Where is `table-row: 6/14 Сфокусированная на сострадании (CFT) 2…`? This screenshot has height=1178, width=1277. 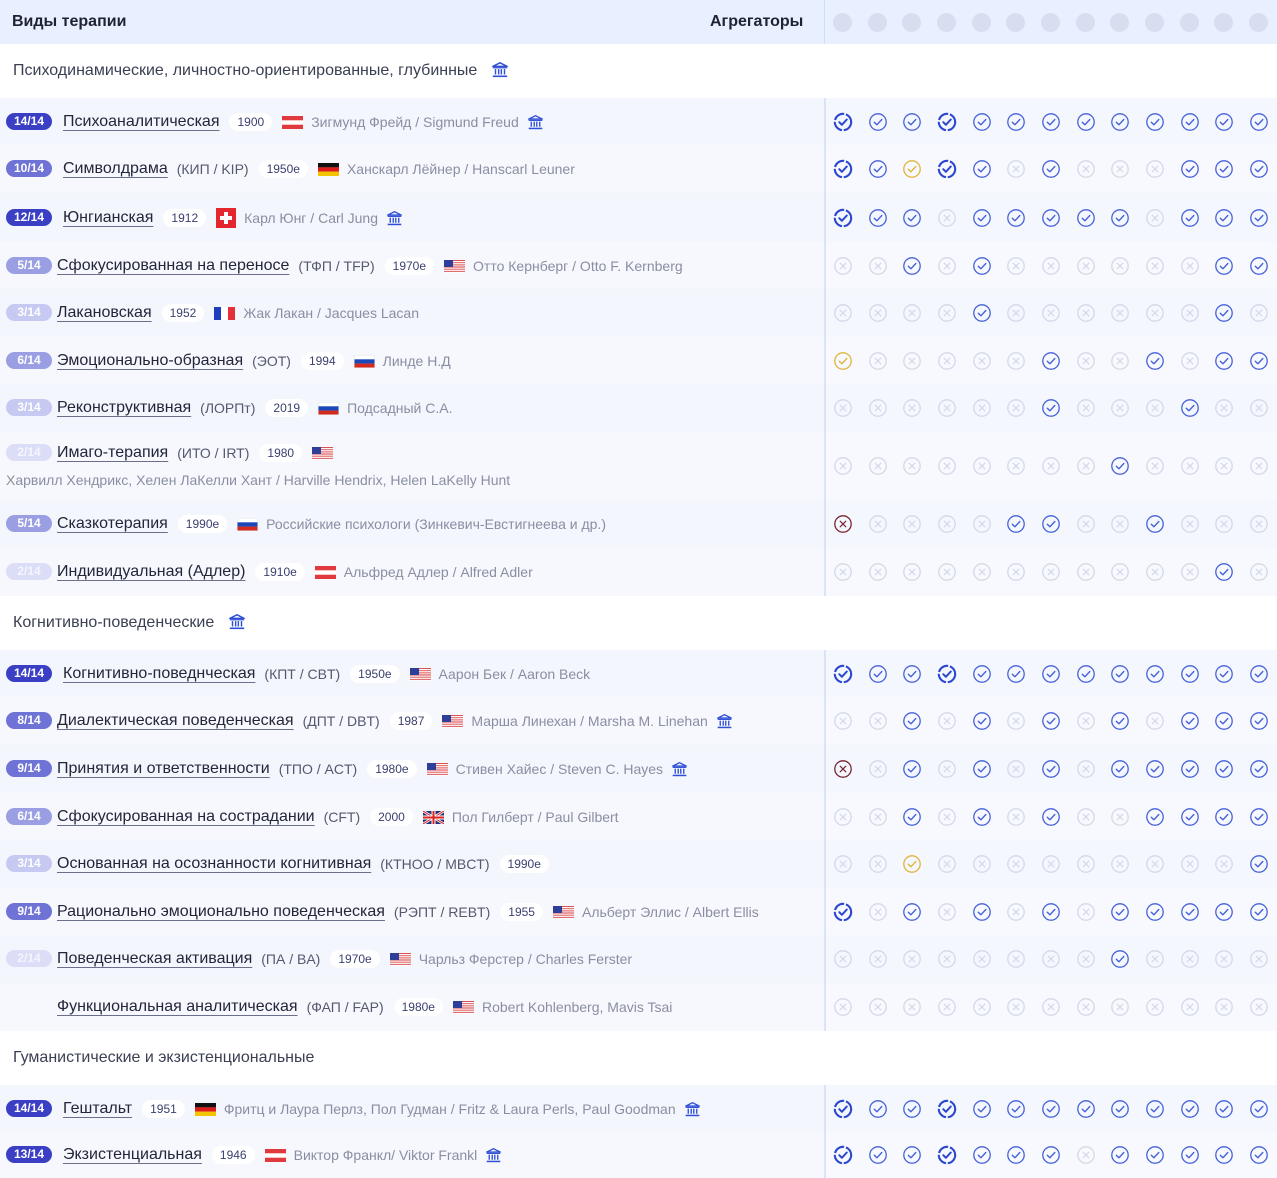 table-row: 6/14 Сфокусированная на сострадании (CFT) 2… is located at coordinates (638, 816).